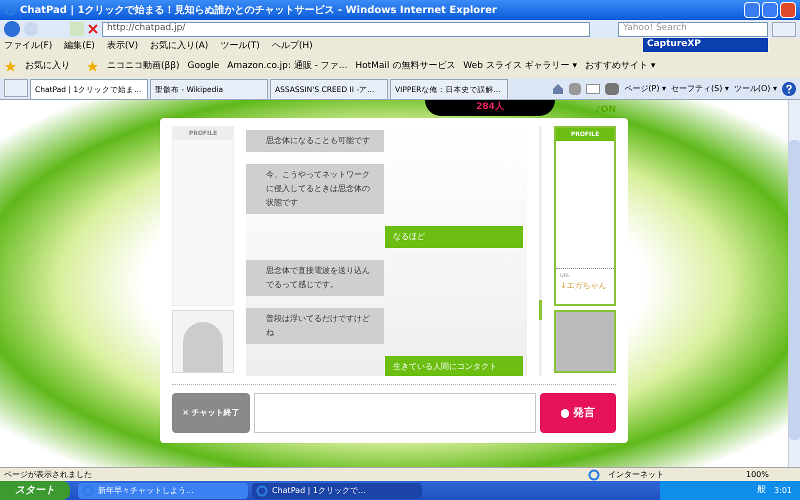 This screenshot has width=800, height=500. What do you see at coordinates (585, 341) in the screenshot?
I see `photo-placeholder` at bounding box center [585, 341].